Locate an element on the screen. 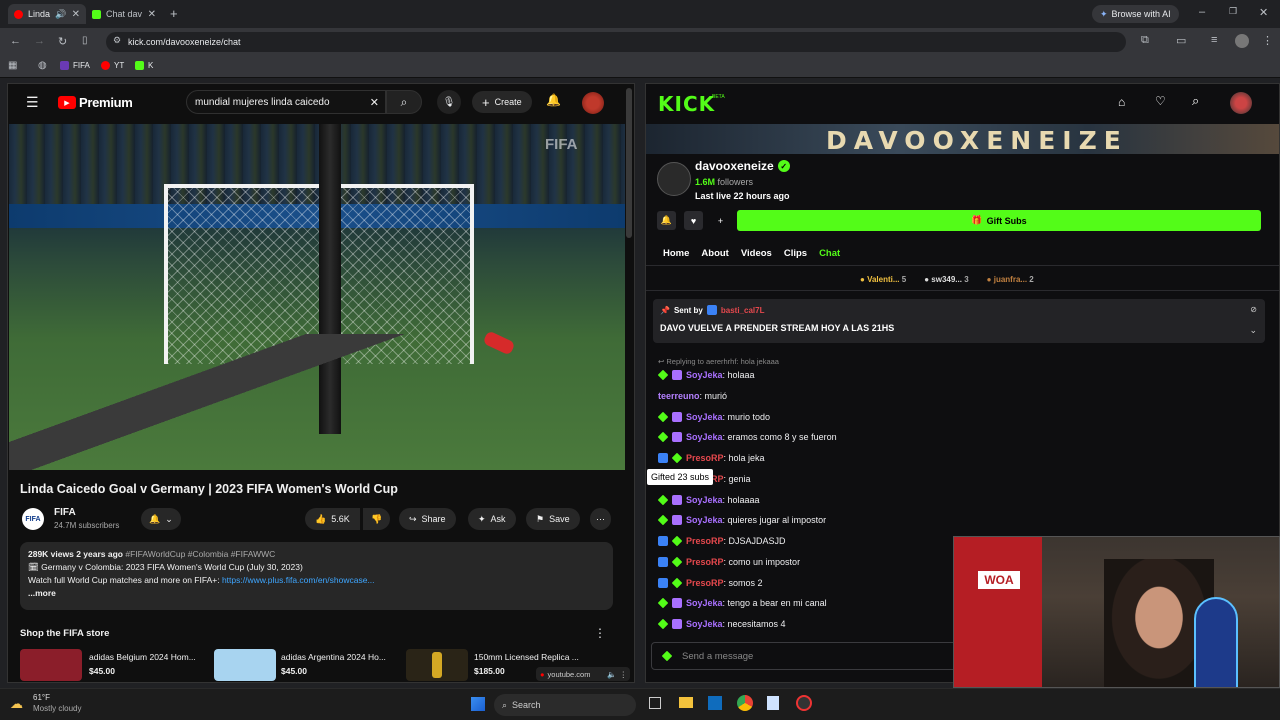 The height and width of the screenshot is (720, 1280). search-icon: ⌕ is located at coordinates (1195, 101).